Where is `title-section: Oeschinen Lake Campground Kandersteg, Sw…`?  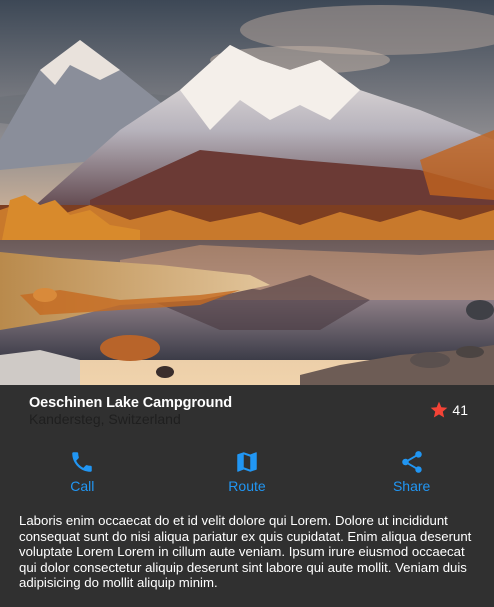 title-section: Oeschinen Lake Campground Kandersteg, Sw… is located at coordinates (247, 413).